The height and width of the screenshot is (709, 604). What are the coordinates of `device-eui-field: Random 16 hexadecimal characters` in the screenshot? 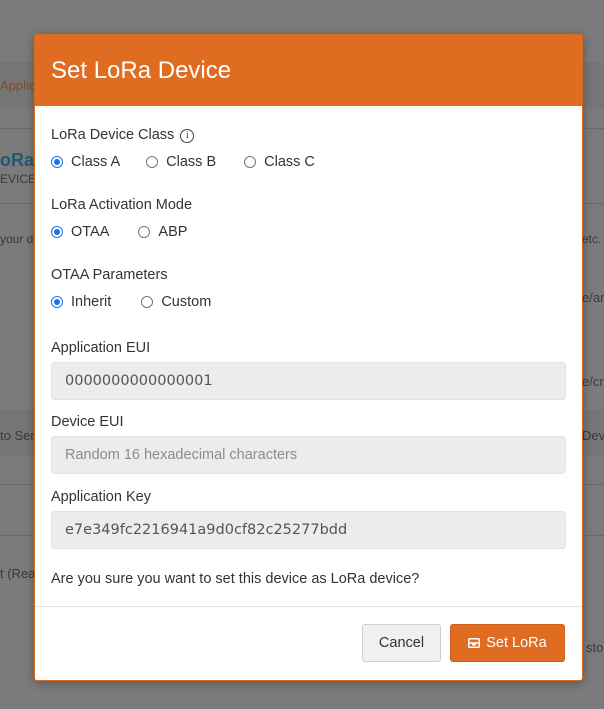 It's located at (308, 455).